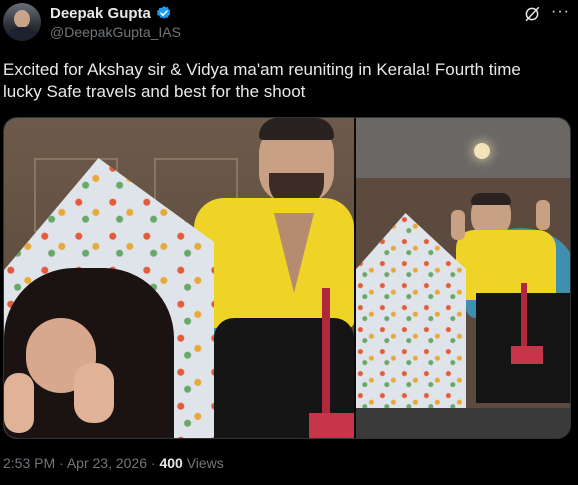 This screenshot has height=485, width=578. I want to click on author-avatar, so click(22, 22).